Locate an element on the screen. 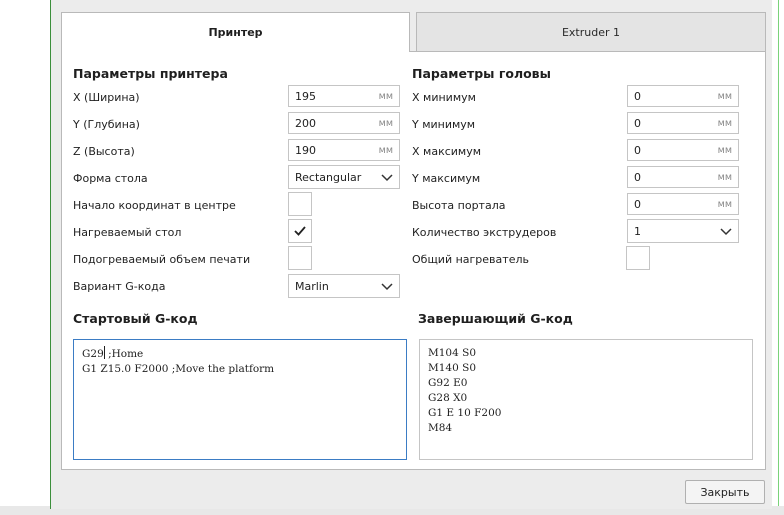 The image size is (784, 515). x-max-unit: мм is located at coordinates (724, 150).